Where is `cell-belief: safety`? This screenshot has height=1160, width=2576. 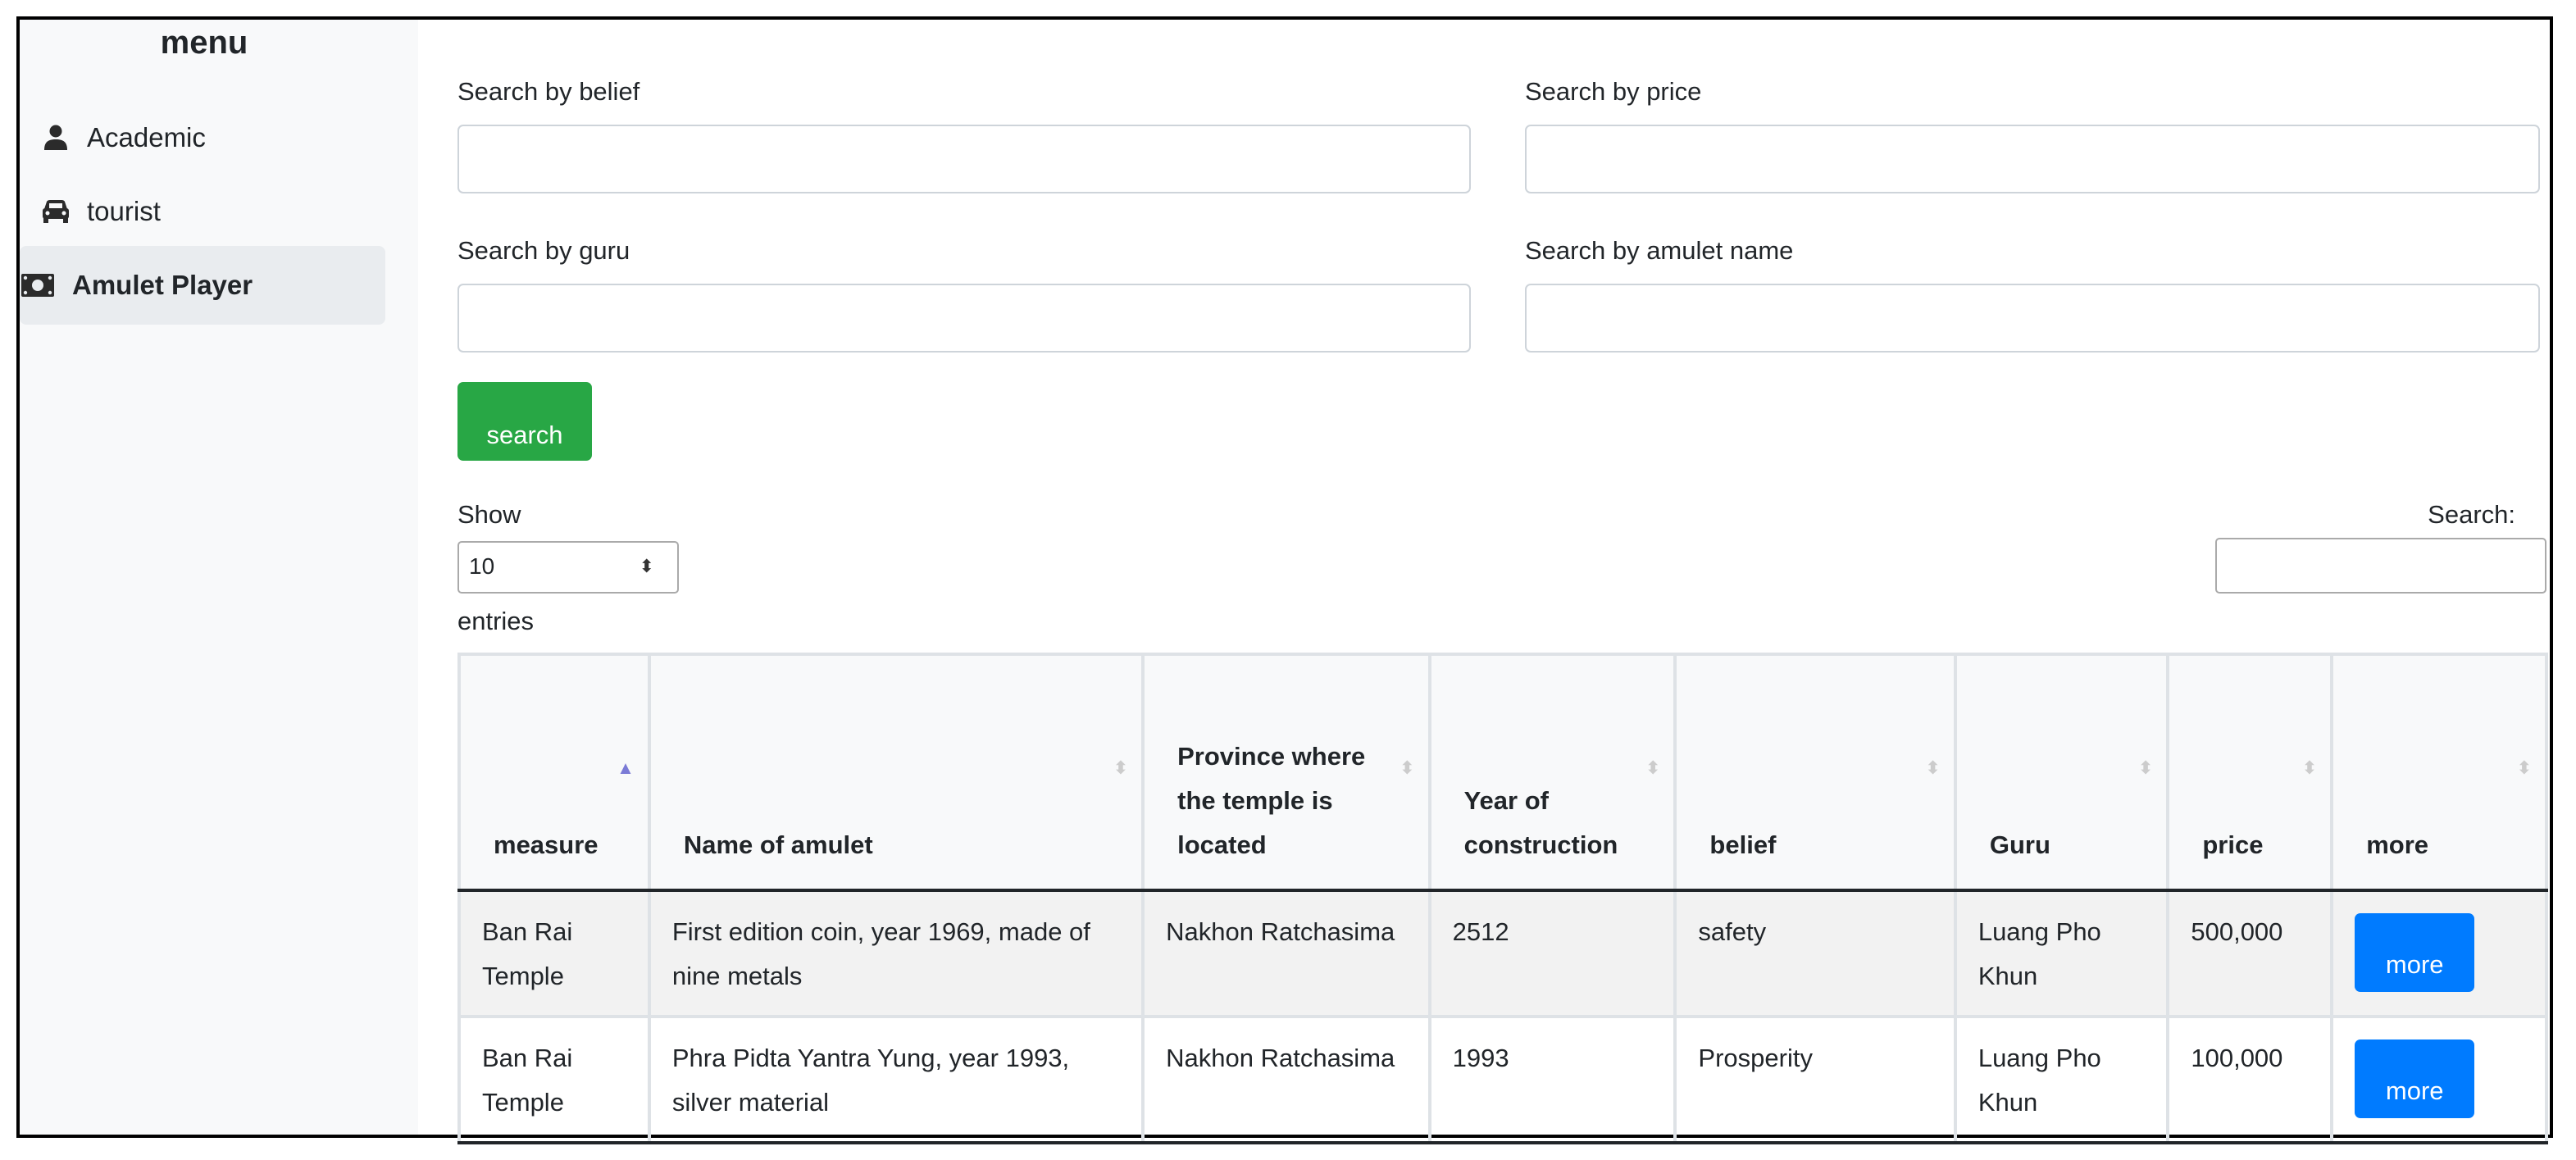
cell-belief: safety is located at coordinates (1815, 953).